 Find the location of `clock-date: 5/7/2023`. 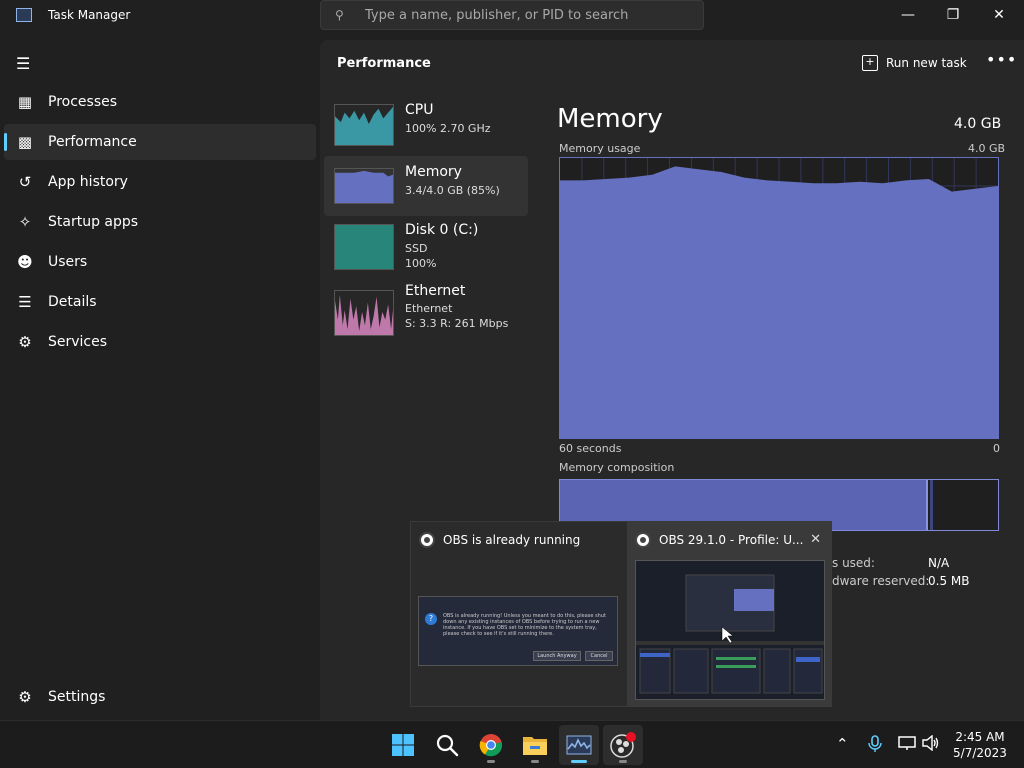

clock-date: 5/7/2023 is located at coordinates (980, 753).